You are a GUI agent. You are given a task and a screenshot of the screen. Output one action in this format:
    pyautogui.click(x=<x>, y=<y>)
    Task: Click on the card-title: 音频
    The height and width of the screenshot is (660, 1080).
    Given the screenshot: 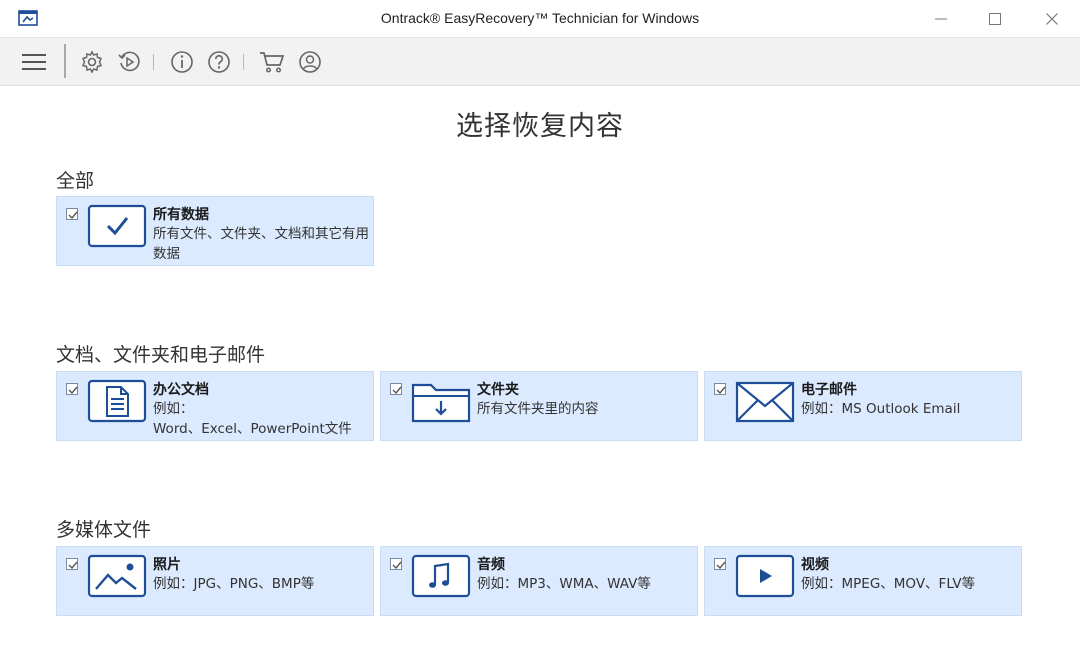 What is the action you would take?
    pyautogui.click(x=491, y=565)
    